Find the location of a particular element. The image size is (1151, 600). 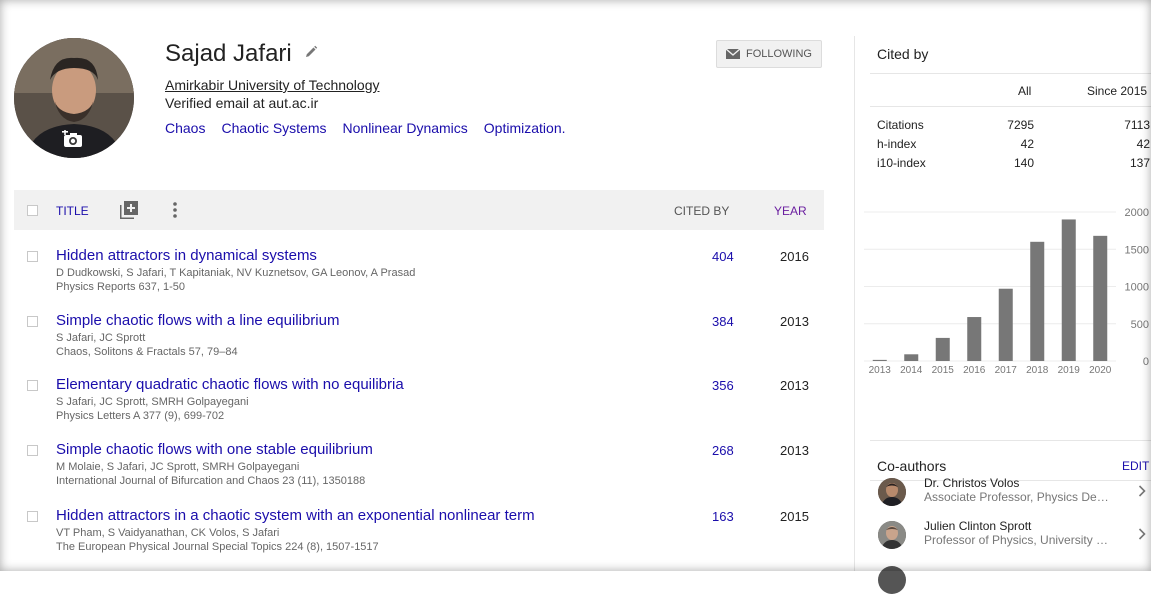

chart-x-tick-label: 2017 is located at coordinates (1006, 370).